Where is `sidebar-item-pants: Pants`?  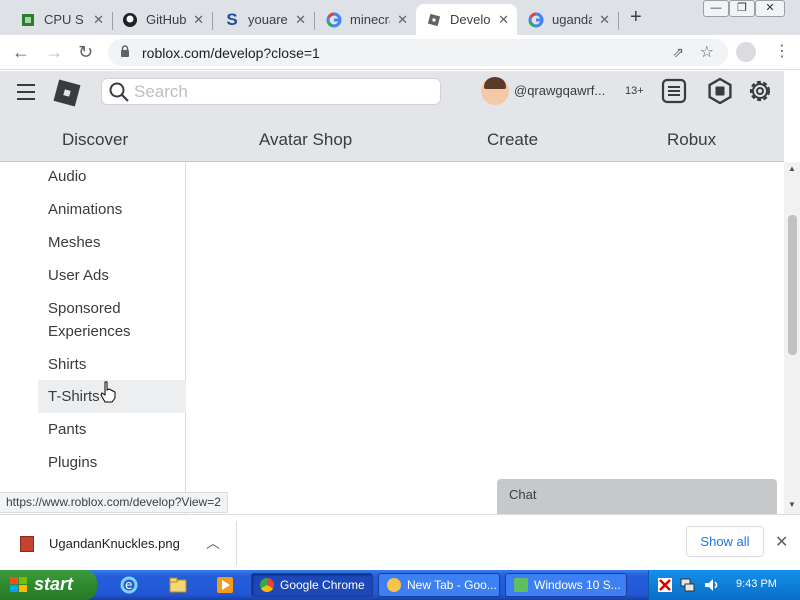
sidebar-item-pants: Pants is located at coordinates (112, 429).